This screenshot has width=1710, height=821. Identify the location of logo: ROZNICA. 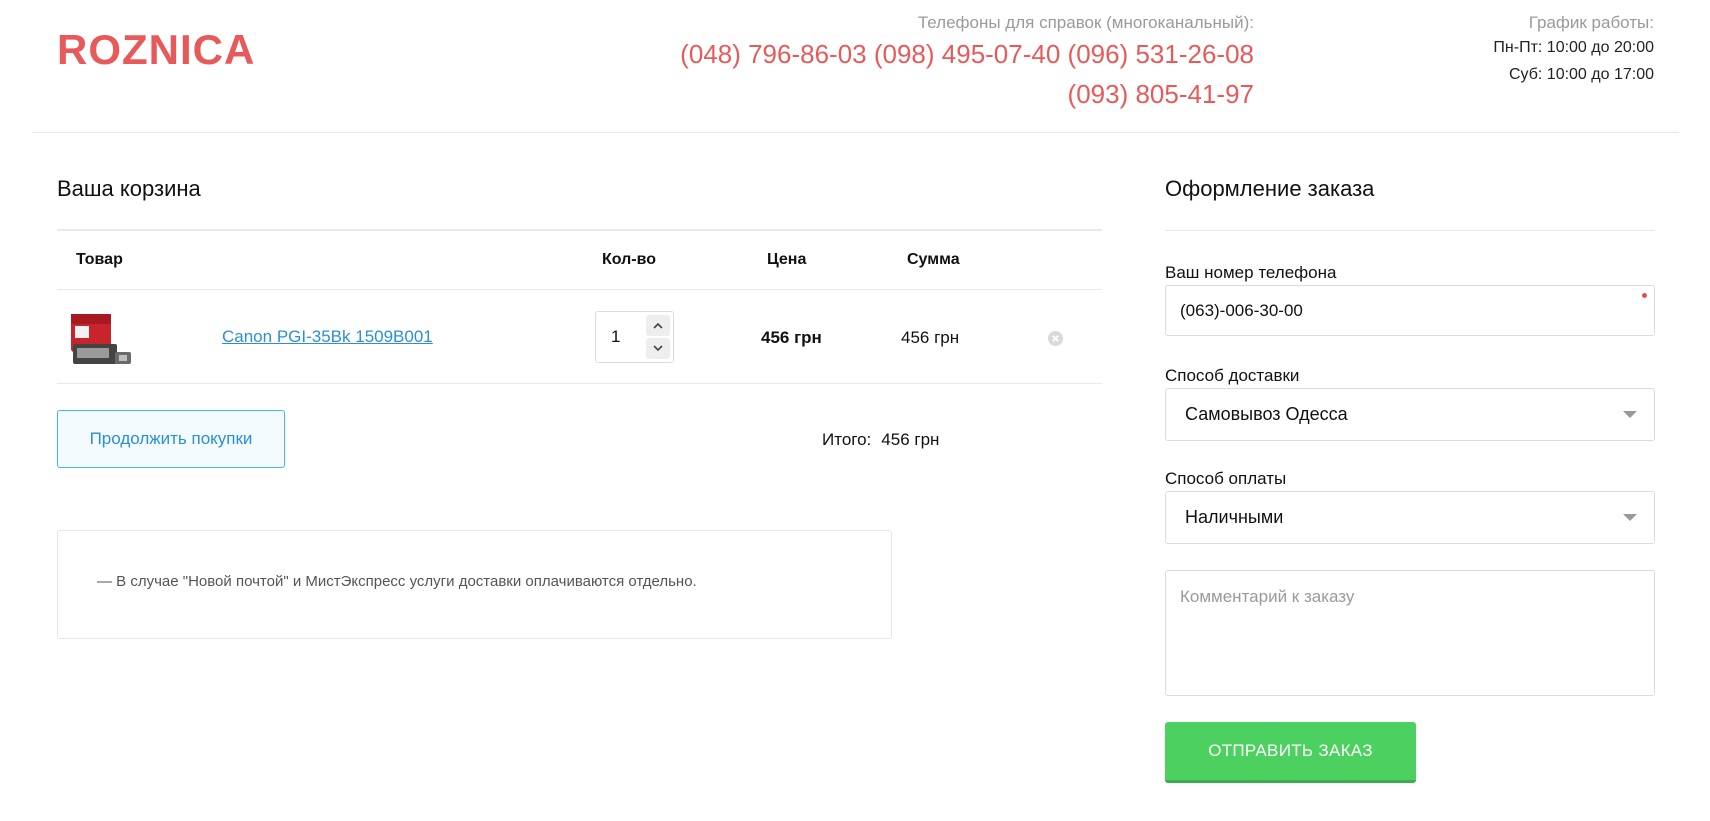
(156, 50).